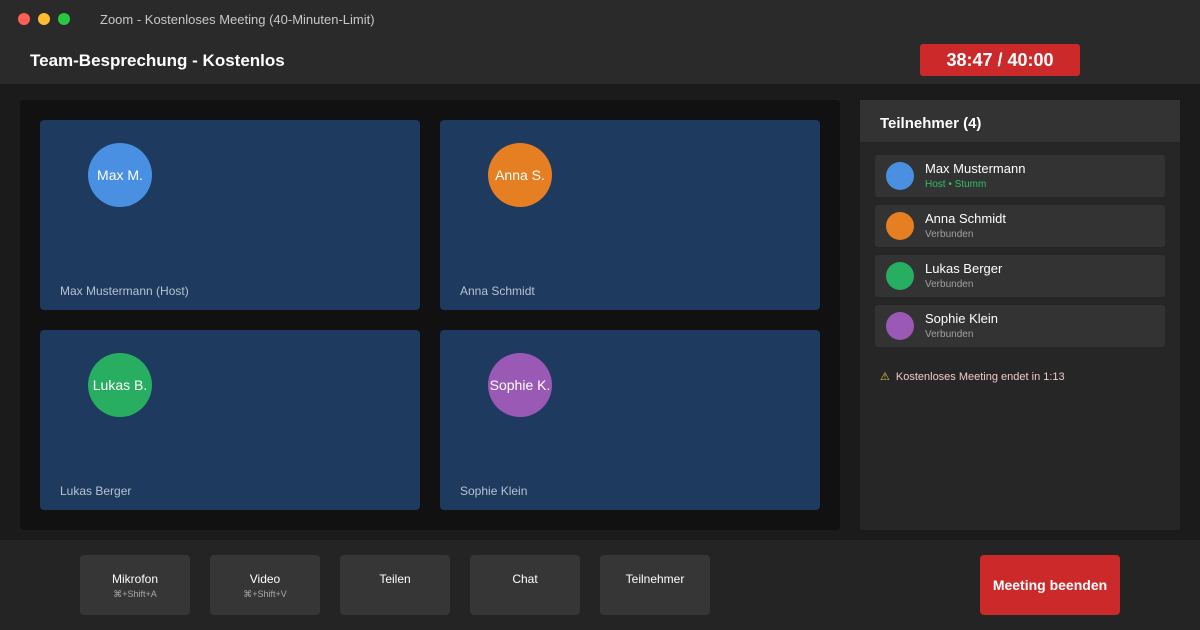 The height and width of the screenshot is (630, 1200). Describe the element at coordinates (885, 377) in the screenshot. I see `warning-icon: ⚠` at that location.